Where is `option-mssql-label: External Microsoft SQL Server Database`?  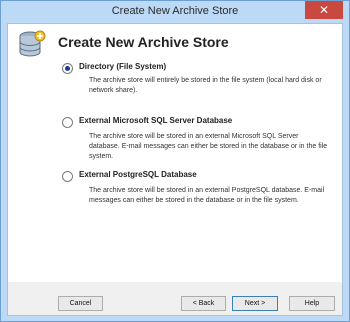
option-mssql-label: External Microsoft SQL Server Database is located at coordinates (156, 120).